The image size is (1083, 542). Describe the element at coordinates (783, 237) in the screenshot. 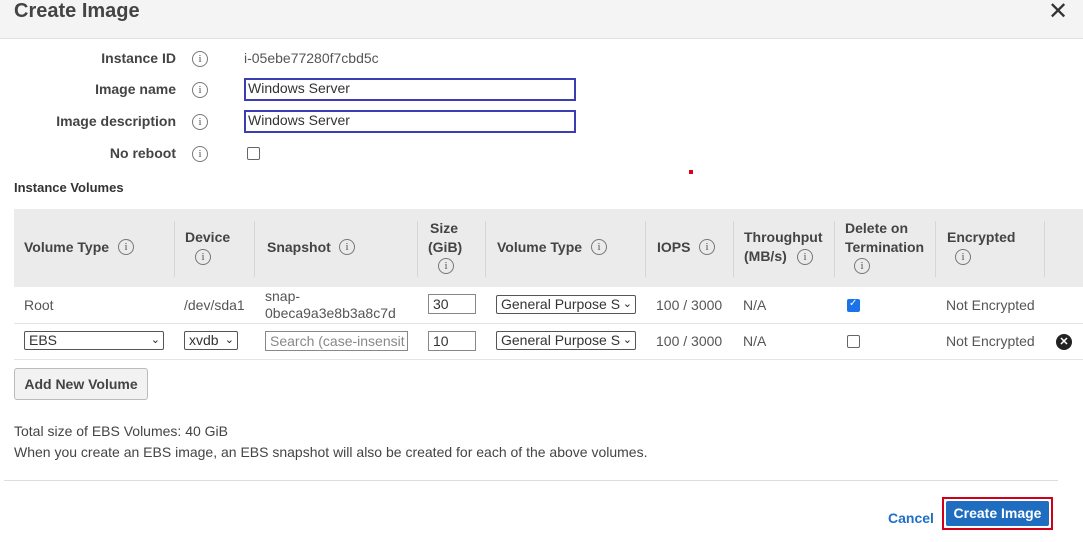

I see `th-throughput-line1: Throughput` at that location.